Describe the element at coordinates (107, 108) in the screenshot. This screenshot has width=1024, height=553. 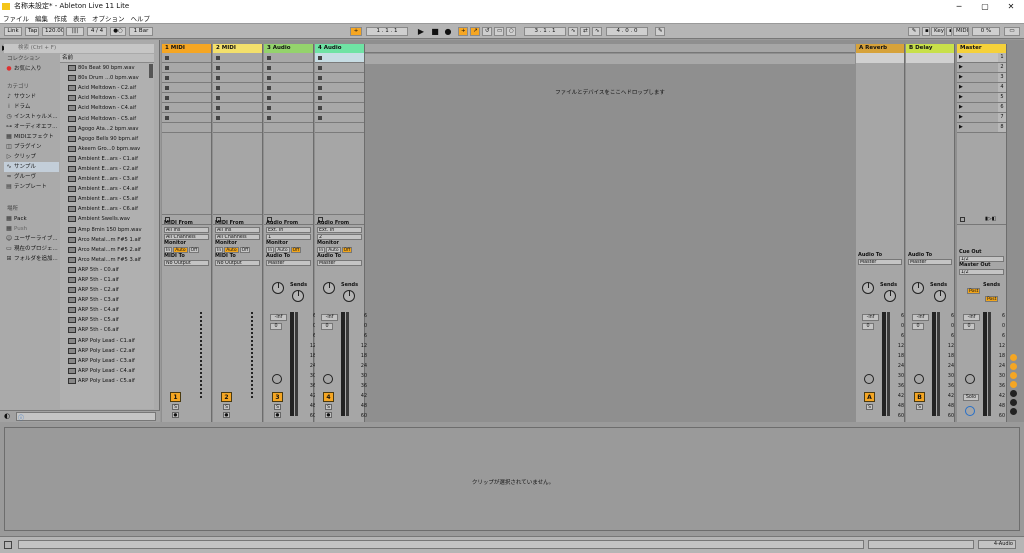
I see `file-item: Acid Meltdown - C4.aif` at that location.